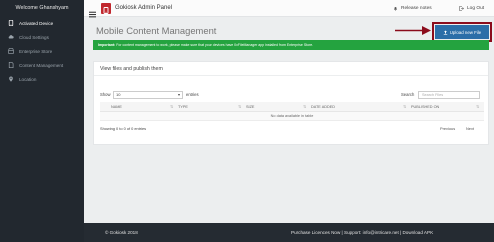 This screenshot has width=494, height=242. I want to click on logout-link: Log Out, so click(471, 8).